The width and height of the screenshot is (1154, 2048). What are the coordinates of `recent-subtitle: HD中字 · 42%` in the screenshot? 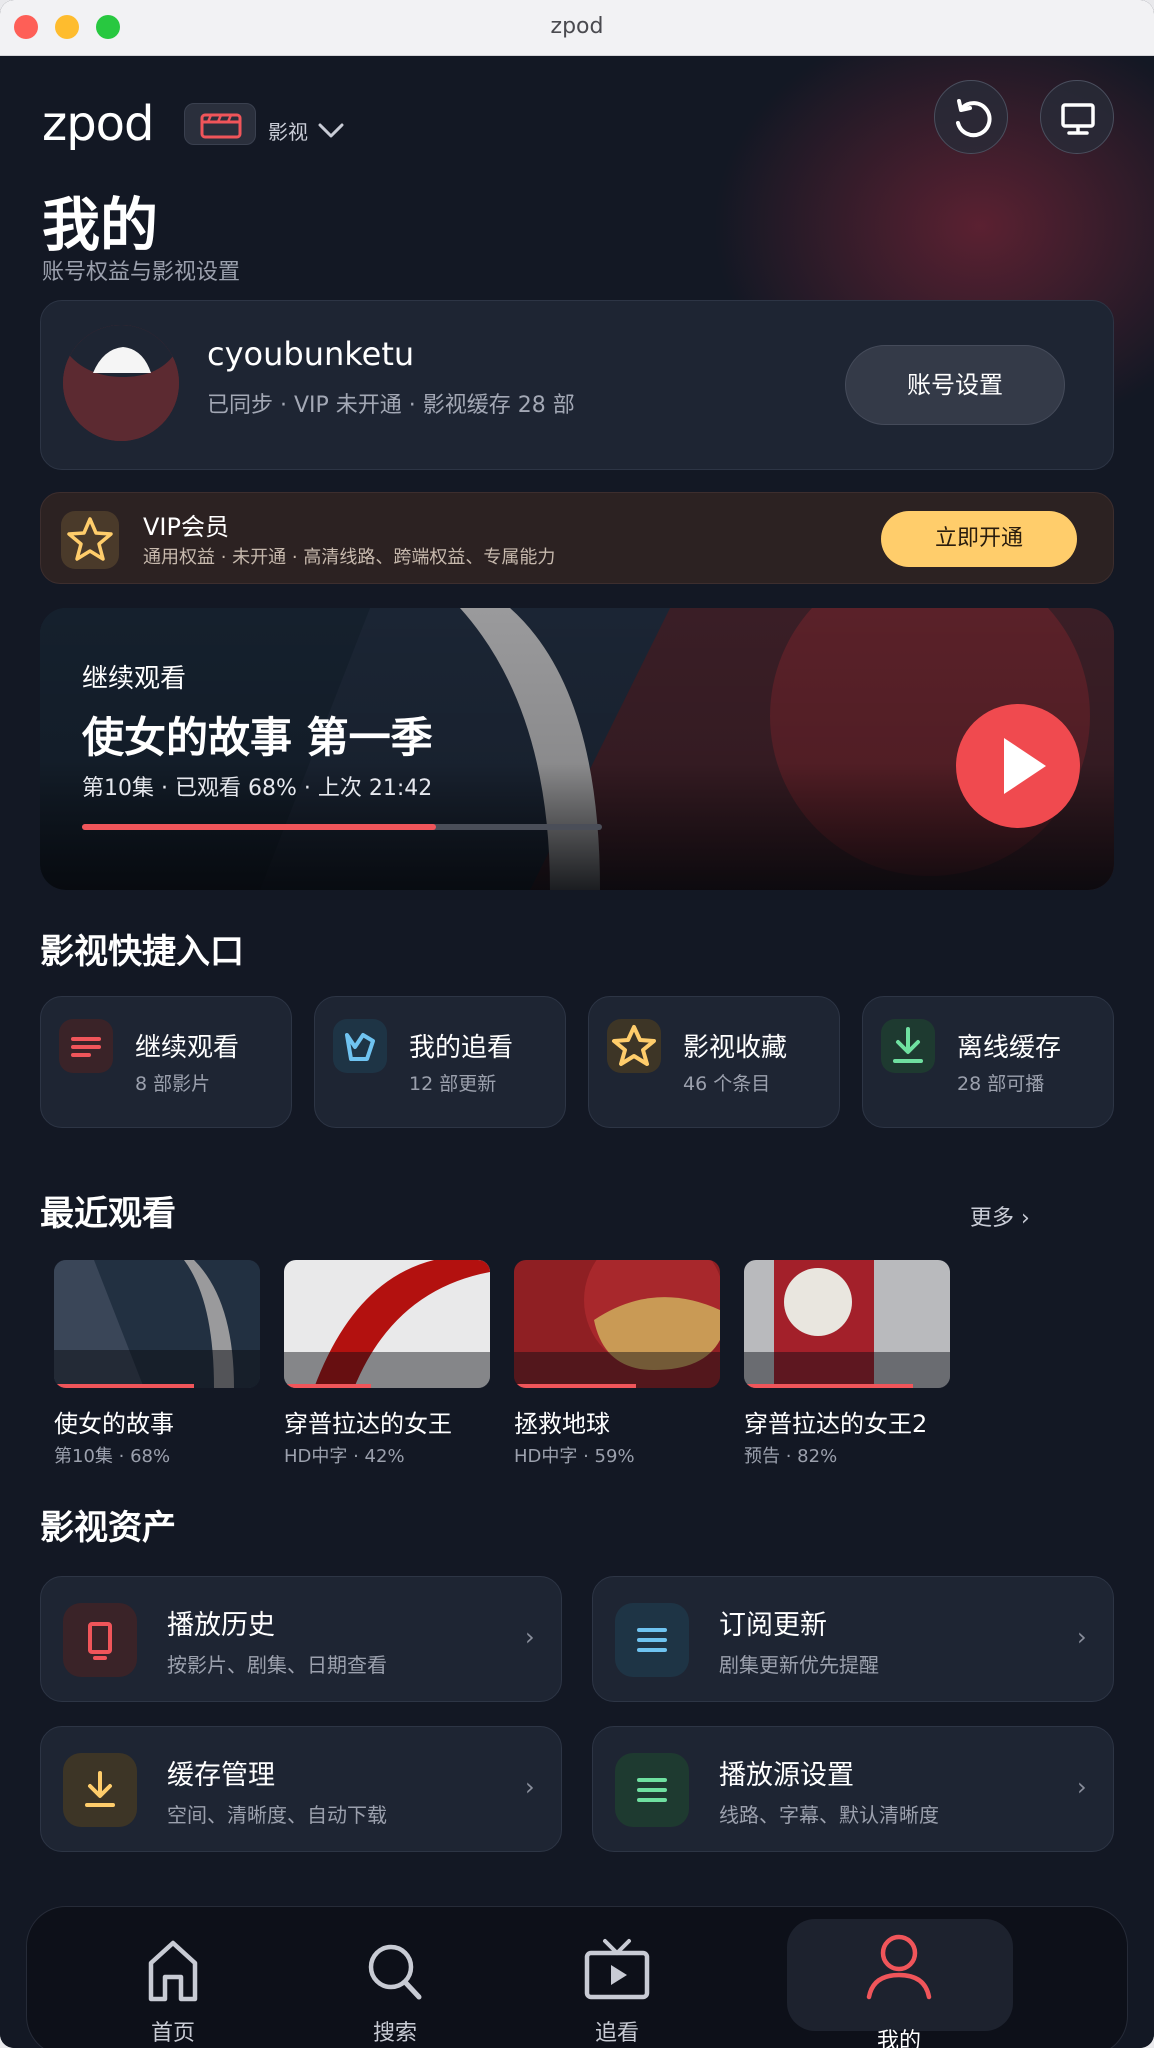 It's located at (344, 1456).